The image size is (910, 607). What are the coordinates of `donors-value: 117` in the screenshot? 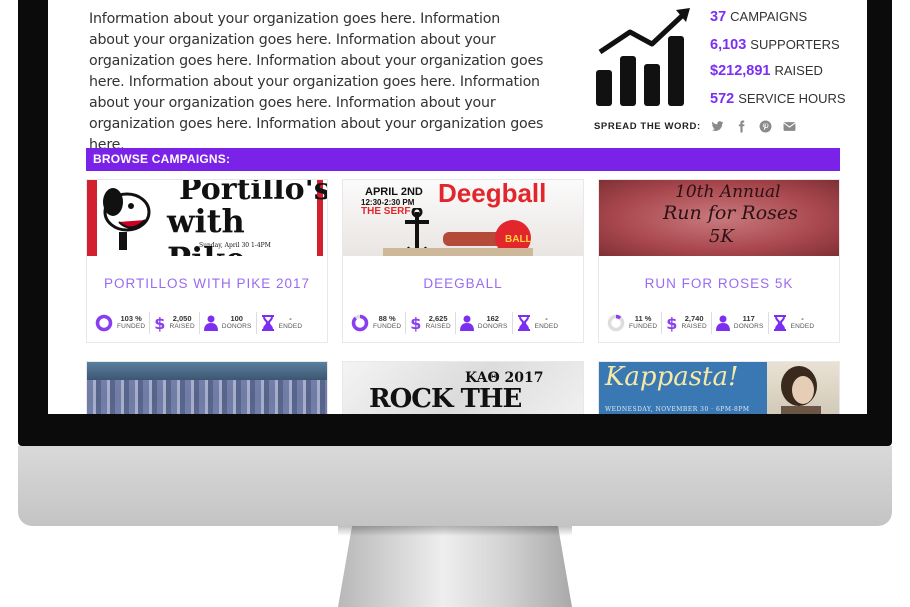 It's located at (748, 318).